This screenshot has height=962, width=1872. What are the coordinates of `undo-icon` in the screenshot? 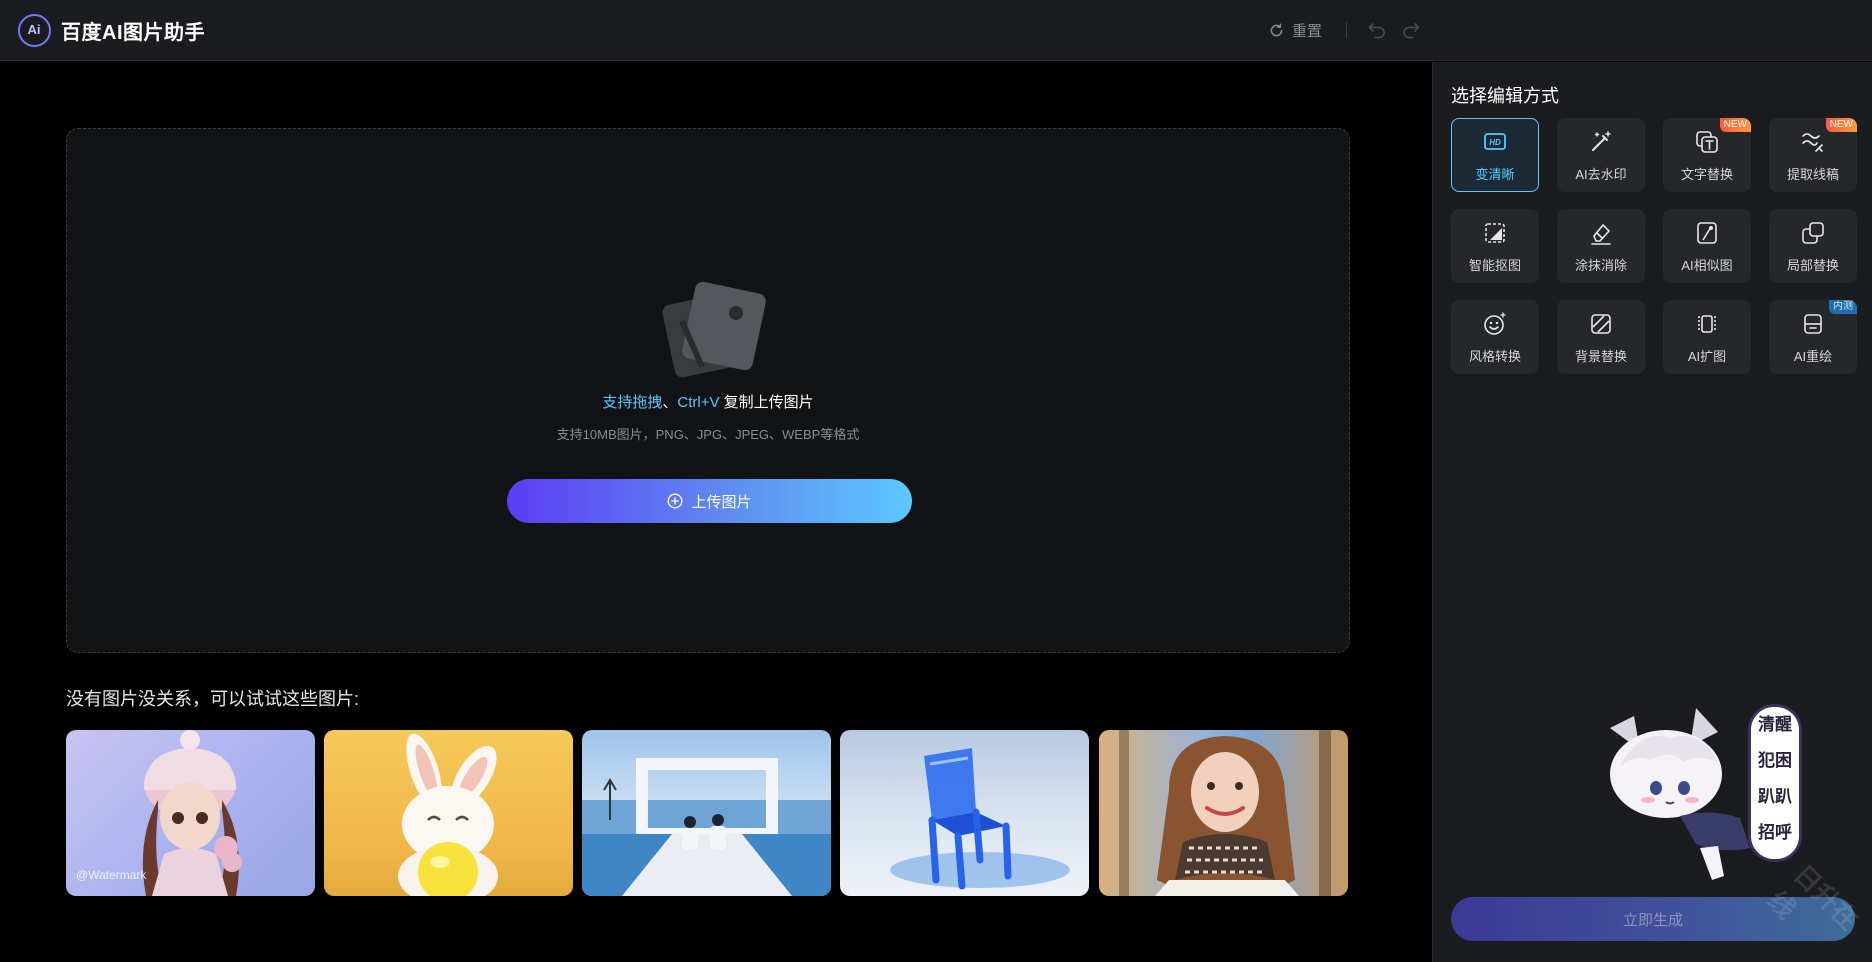 It's located at (1377, 29).